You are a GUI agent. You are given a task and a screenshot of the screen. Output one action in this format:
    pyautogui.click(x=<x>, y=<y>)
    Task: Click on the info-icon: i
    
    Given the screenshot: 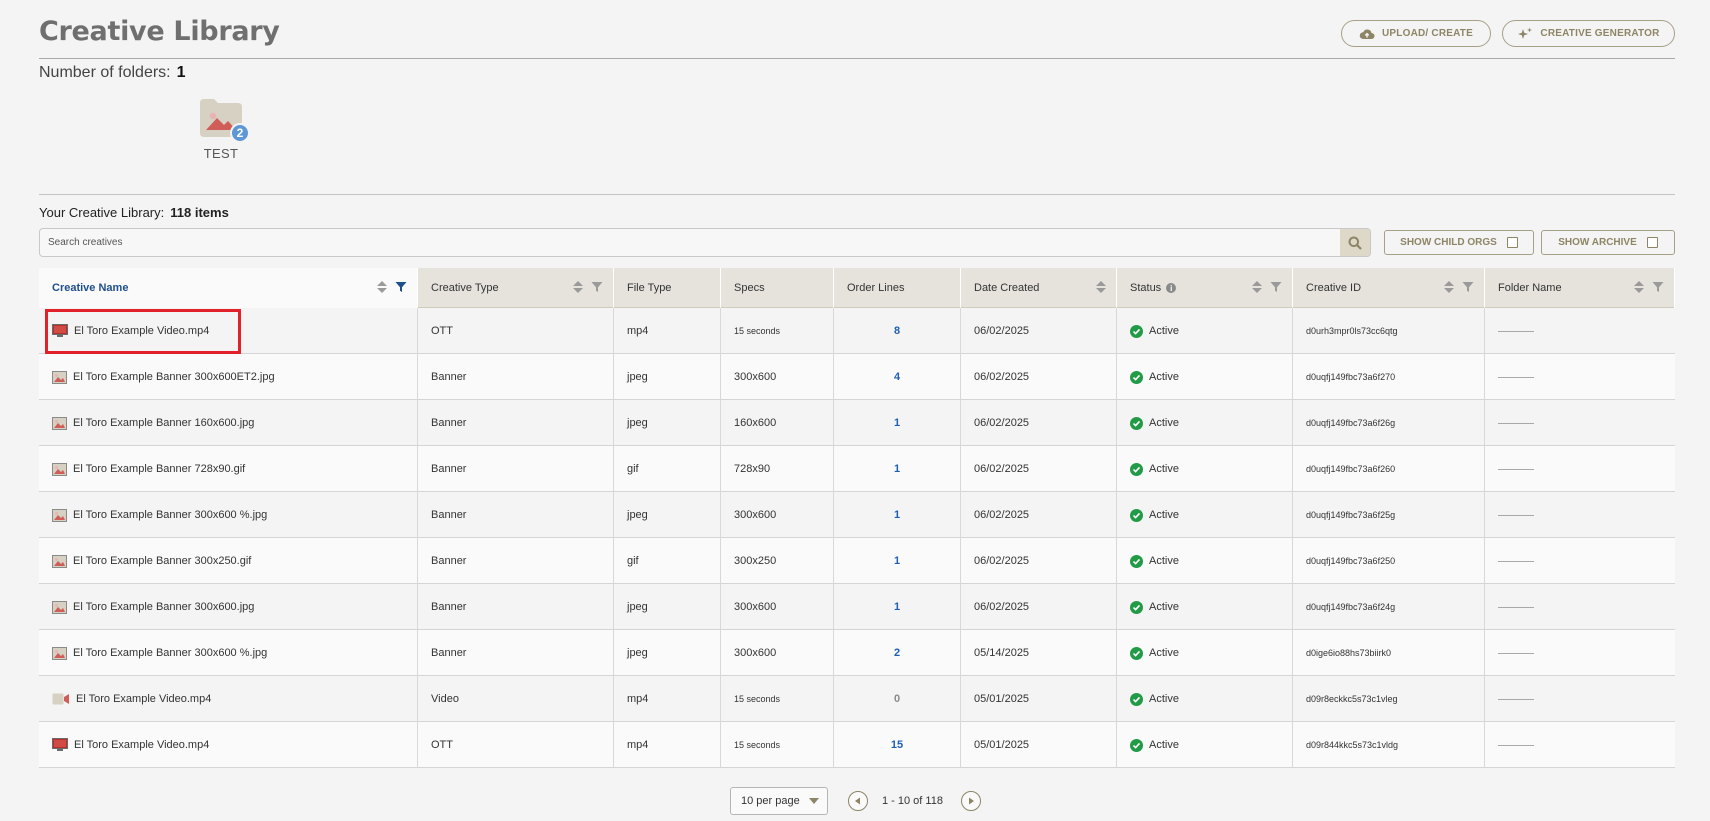 What is the action you would take?
    pyautogui.click(x=1171, y=288)
    